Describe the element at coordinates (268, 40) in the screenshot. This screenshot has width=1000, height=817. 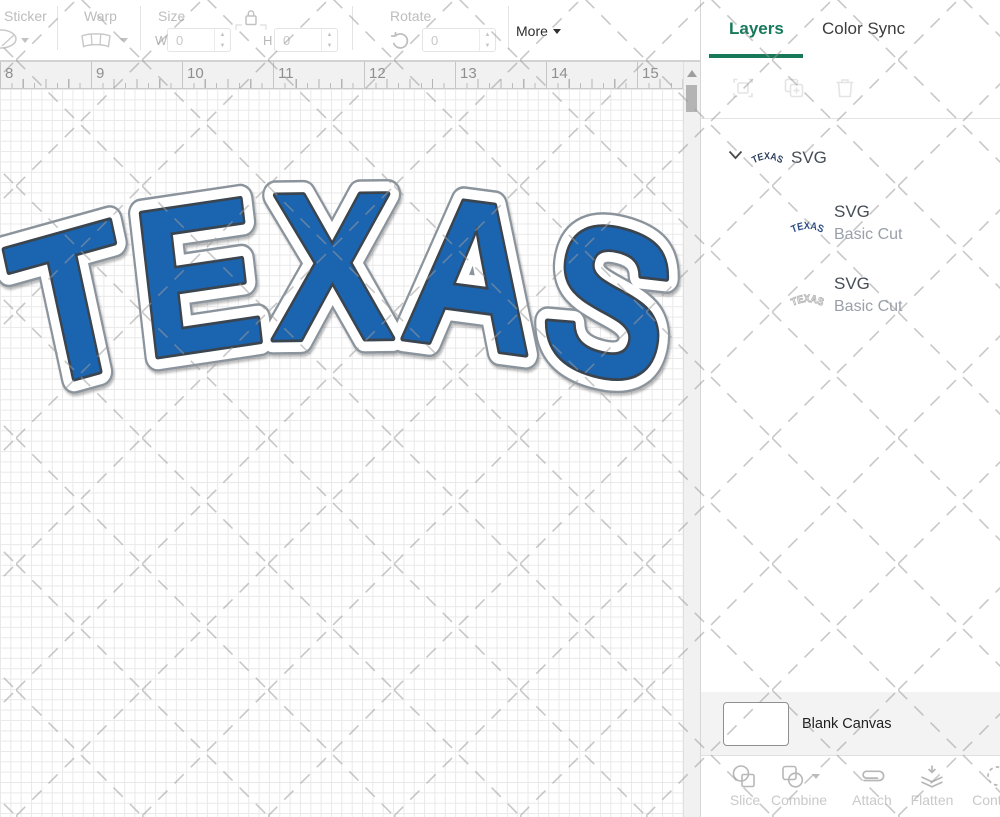
I see `height-label: H` at that location.